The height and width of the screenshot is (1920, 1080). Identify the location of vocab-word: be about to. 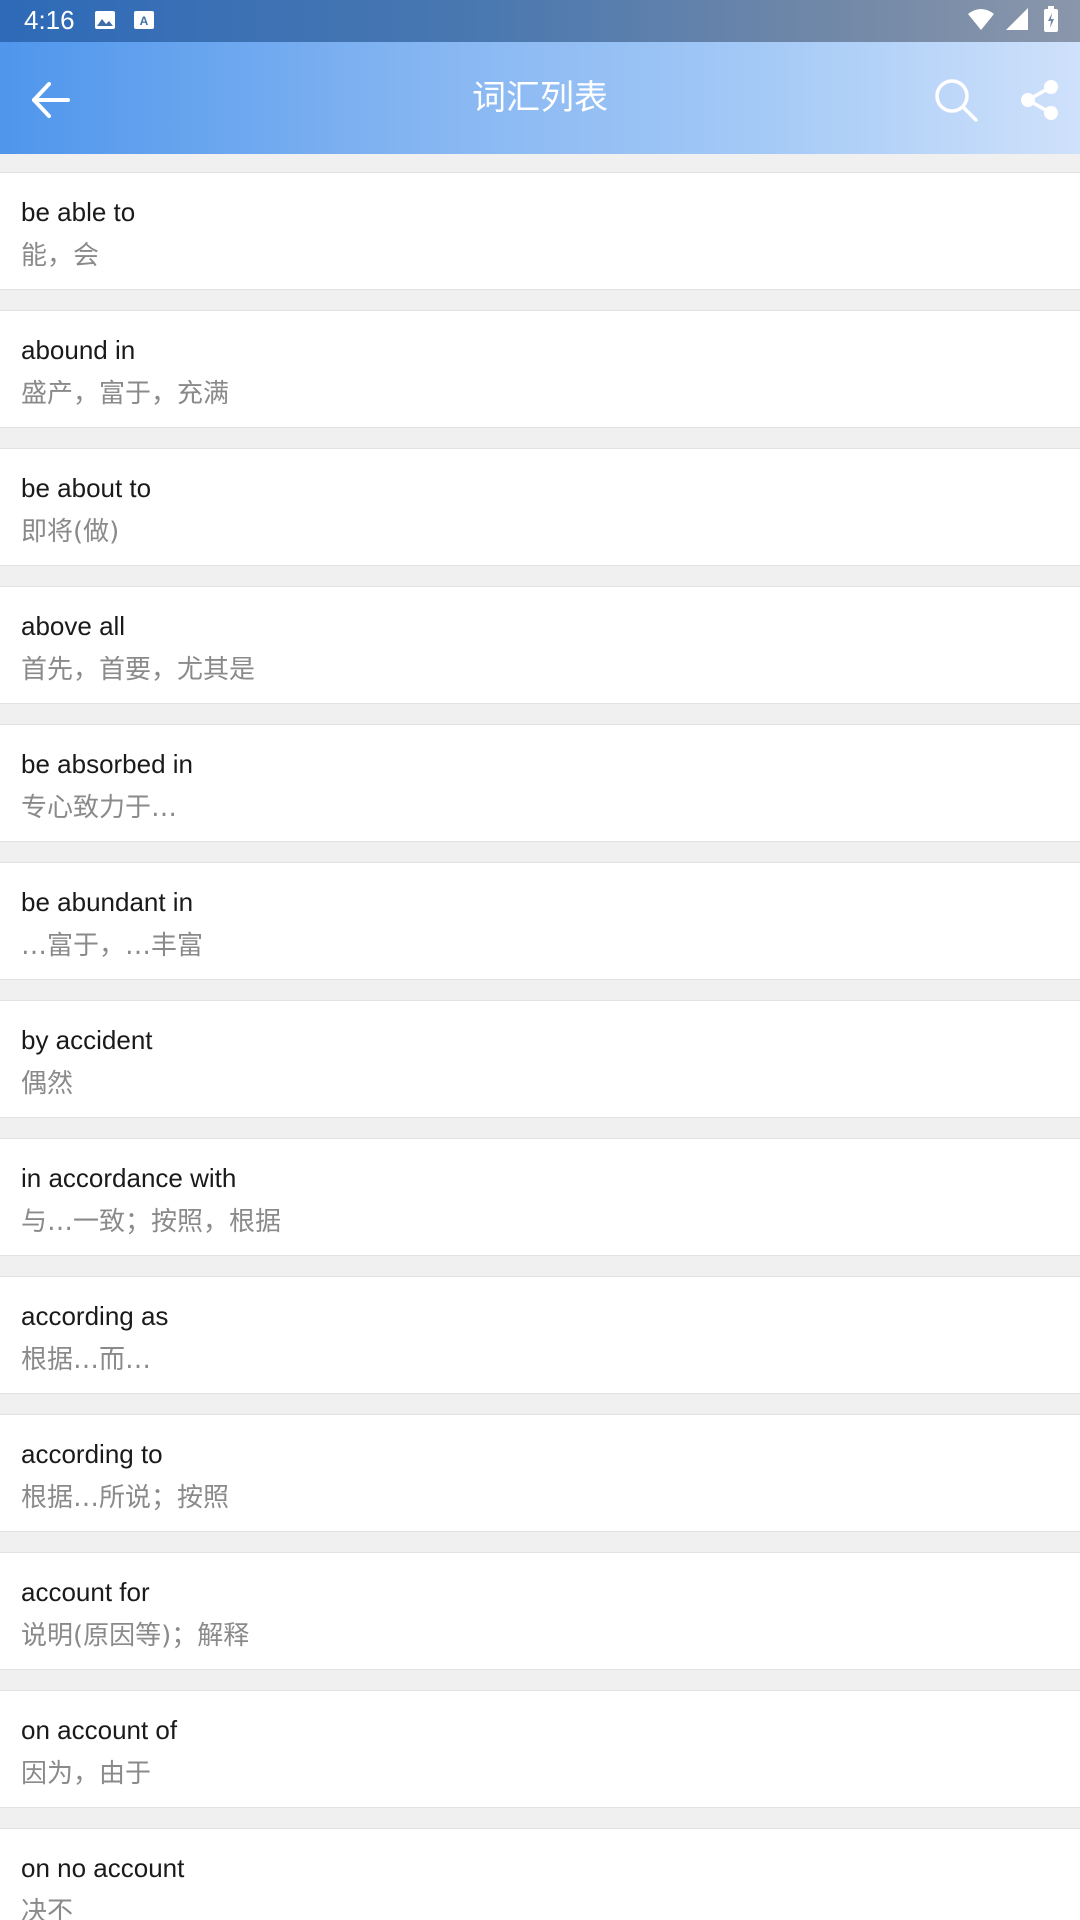
(86, 488).